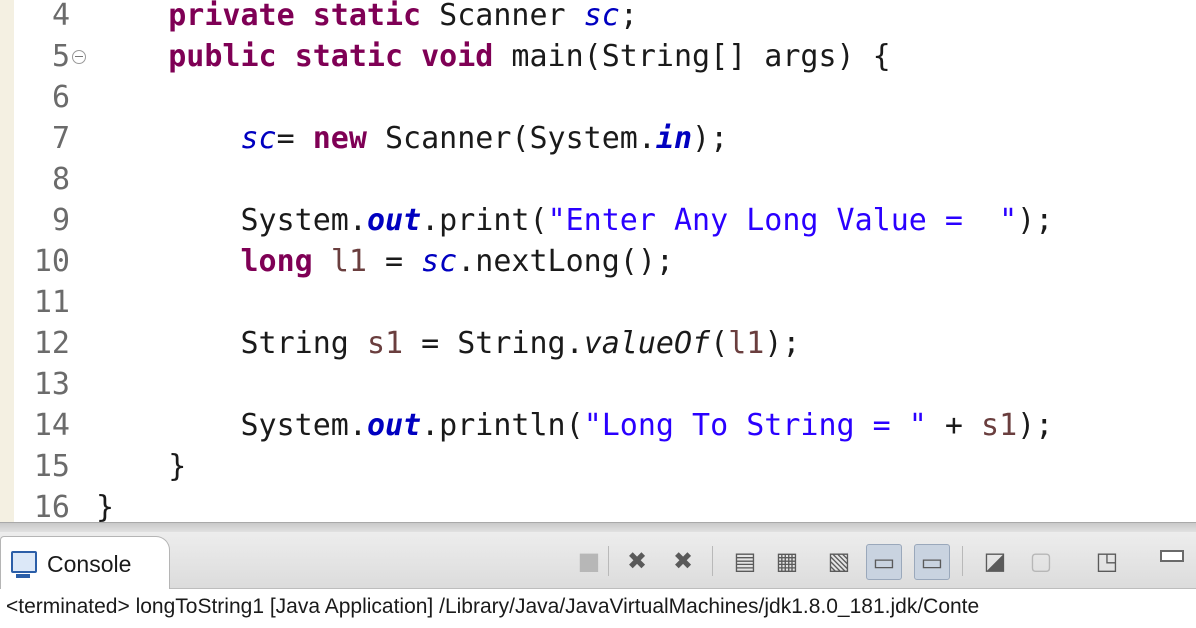 The image size is (1196, 628). What do you see at coordinates (598, 302) in the screenshot?
I see `code-line: 11` at bounding box center [598, 302].